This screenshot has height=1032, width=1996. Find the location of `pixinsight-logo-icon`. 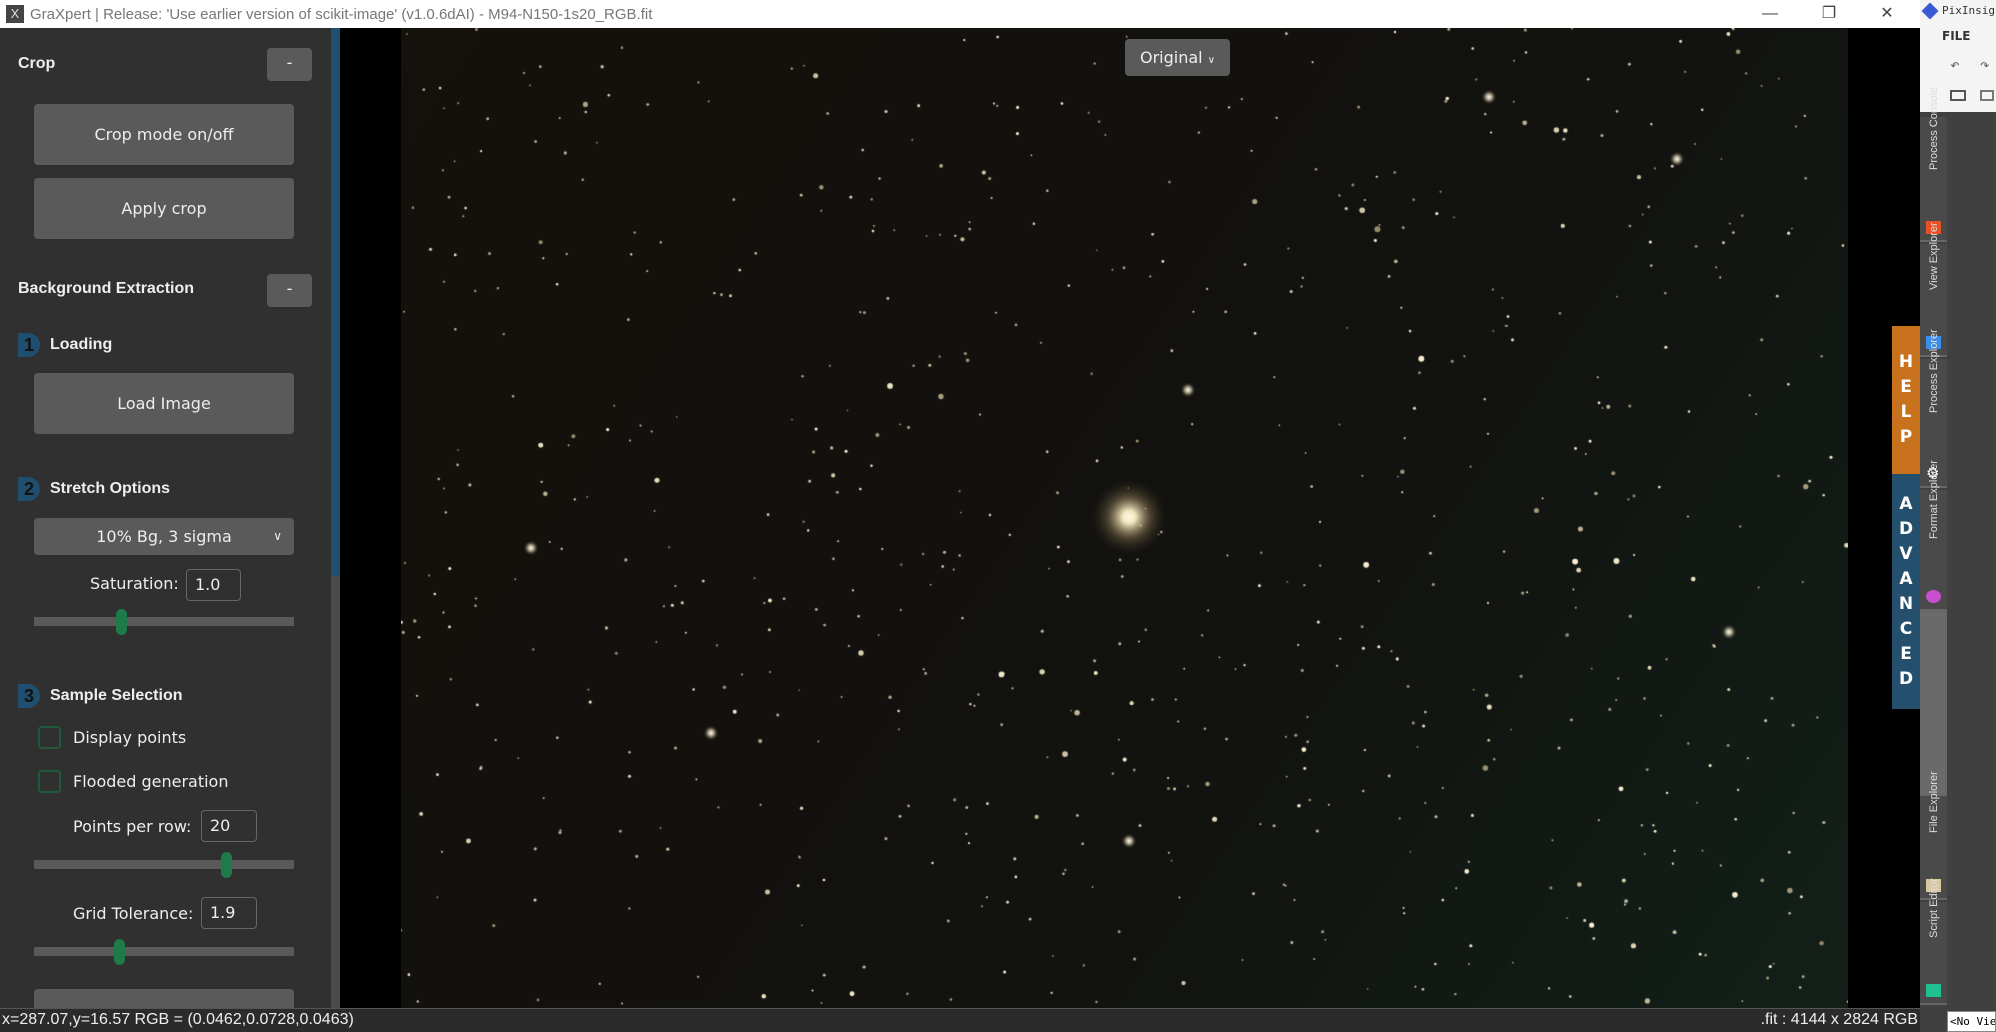

pixinsight-logo-icon is located at coordinates (1930, 10).